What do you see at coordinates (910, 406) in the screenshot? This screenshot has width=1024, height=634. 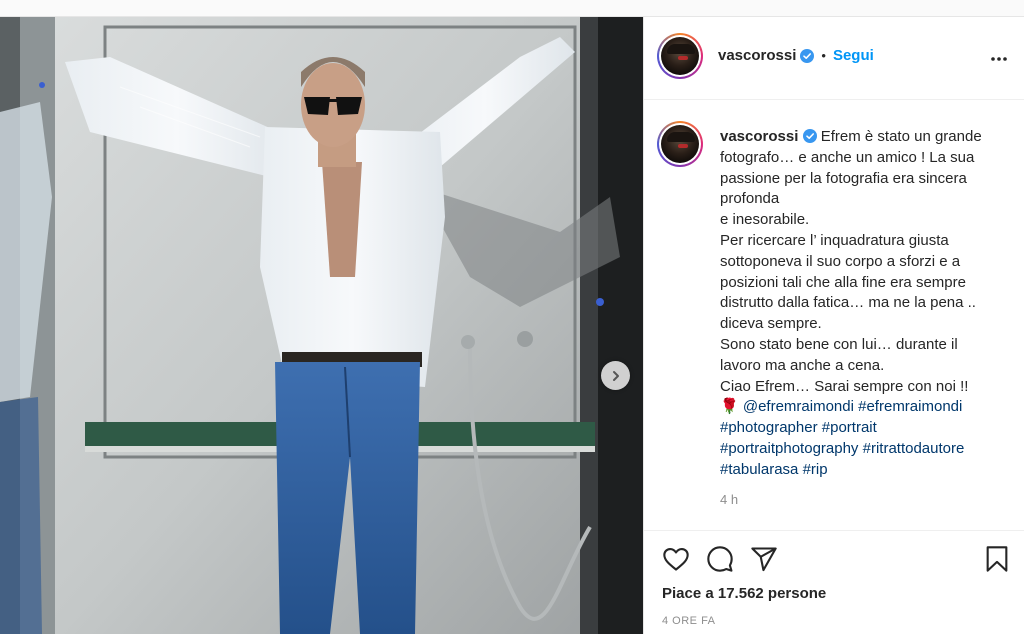 I see `hashtag-link: #efremraimondi` at bounding box center [910, 406].